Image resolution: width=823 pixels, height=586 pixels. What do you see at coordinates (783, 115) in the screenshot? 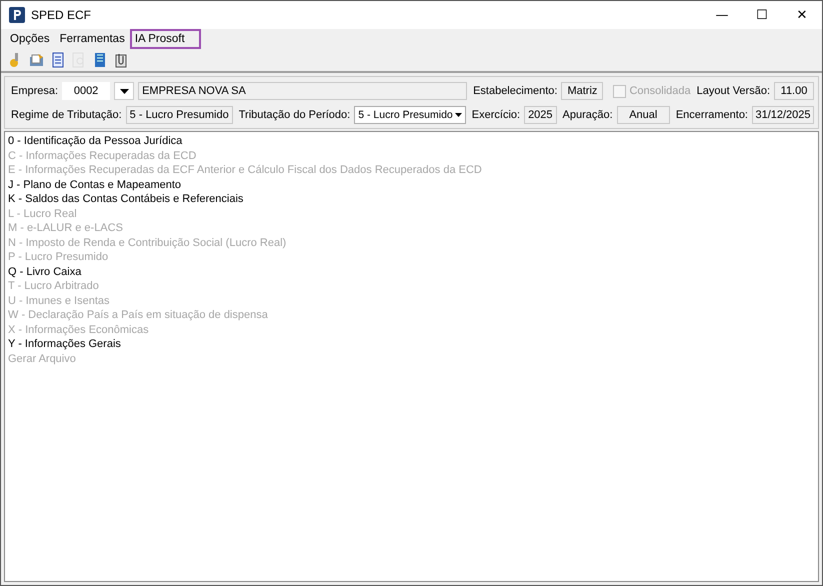
I see `closing-date-field: 31/12/2025` at bounding box center [783, 115].